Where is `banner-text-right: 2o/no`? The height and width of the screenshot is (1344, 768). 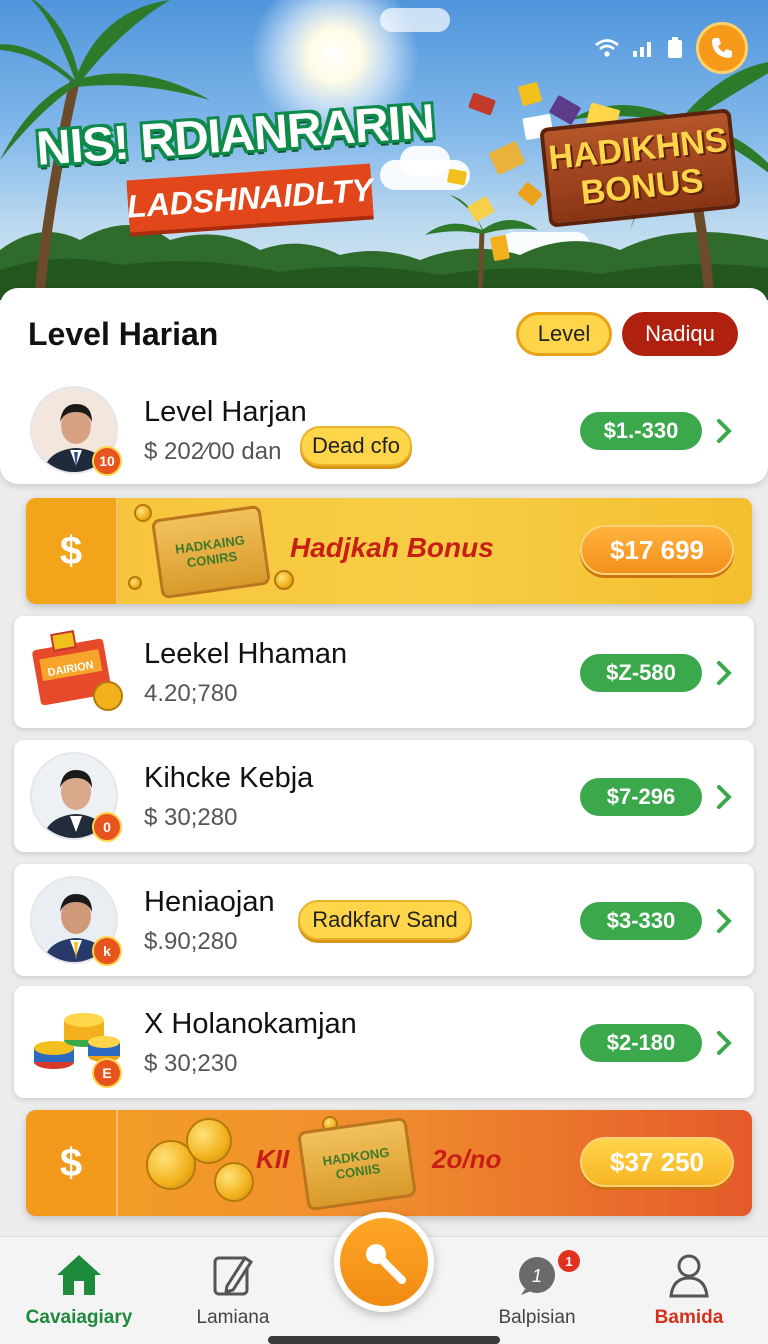
banner-text-right: 2o/no is located at coordinates (467, 1159).